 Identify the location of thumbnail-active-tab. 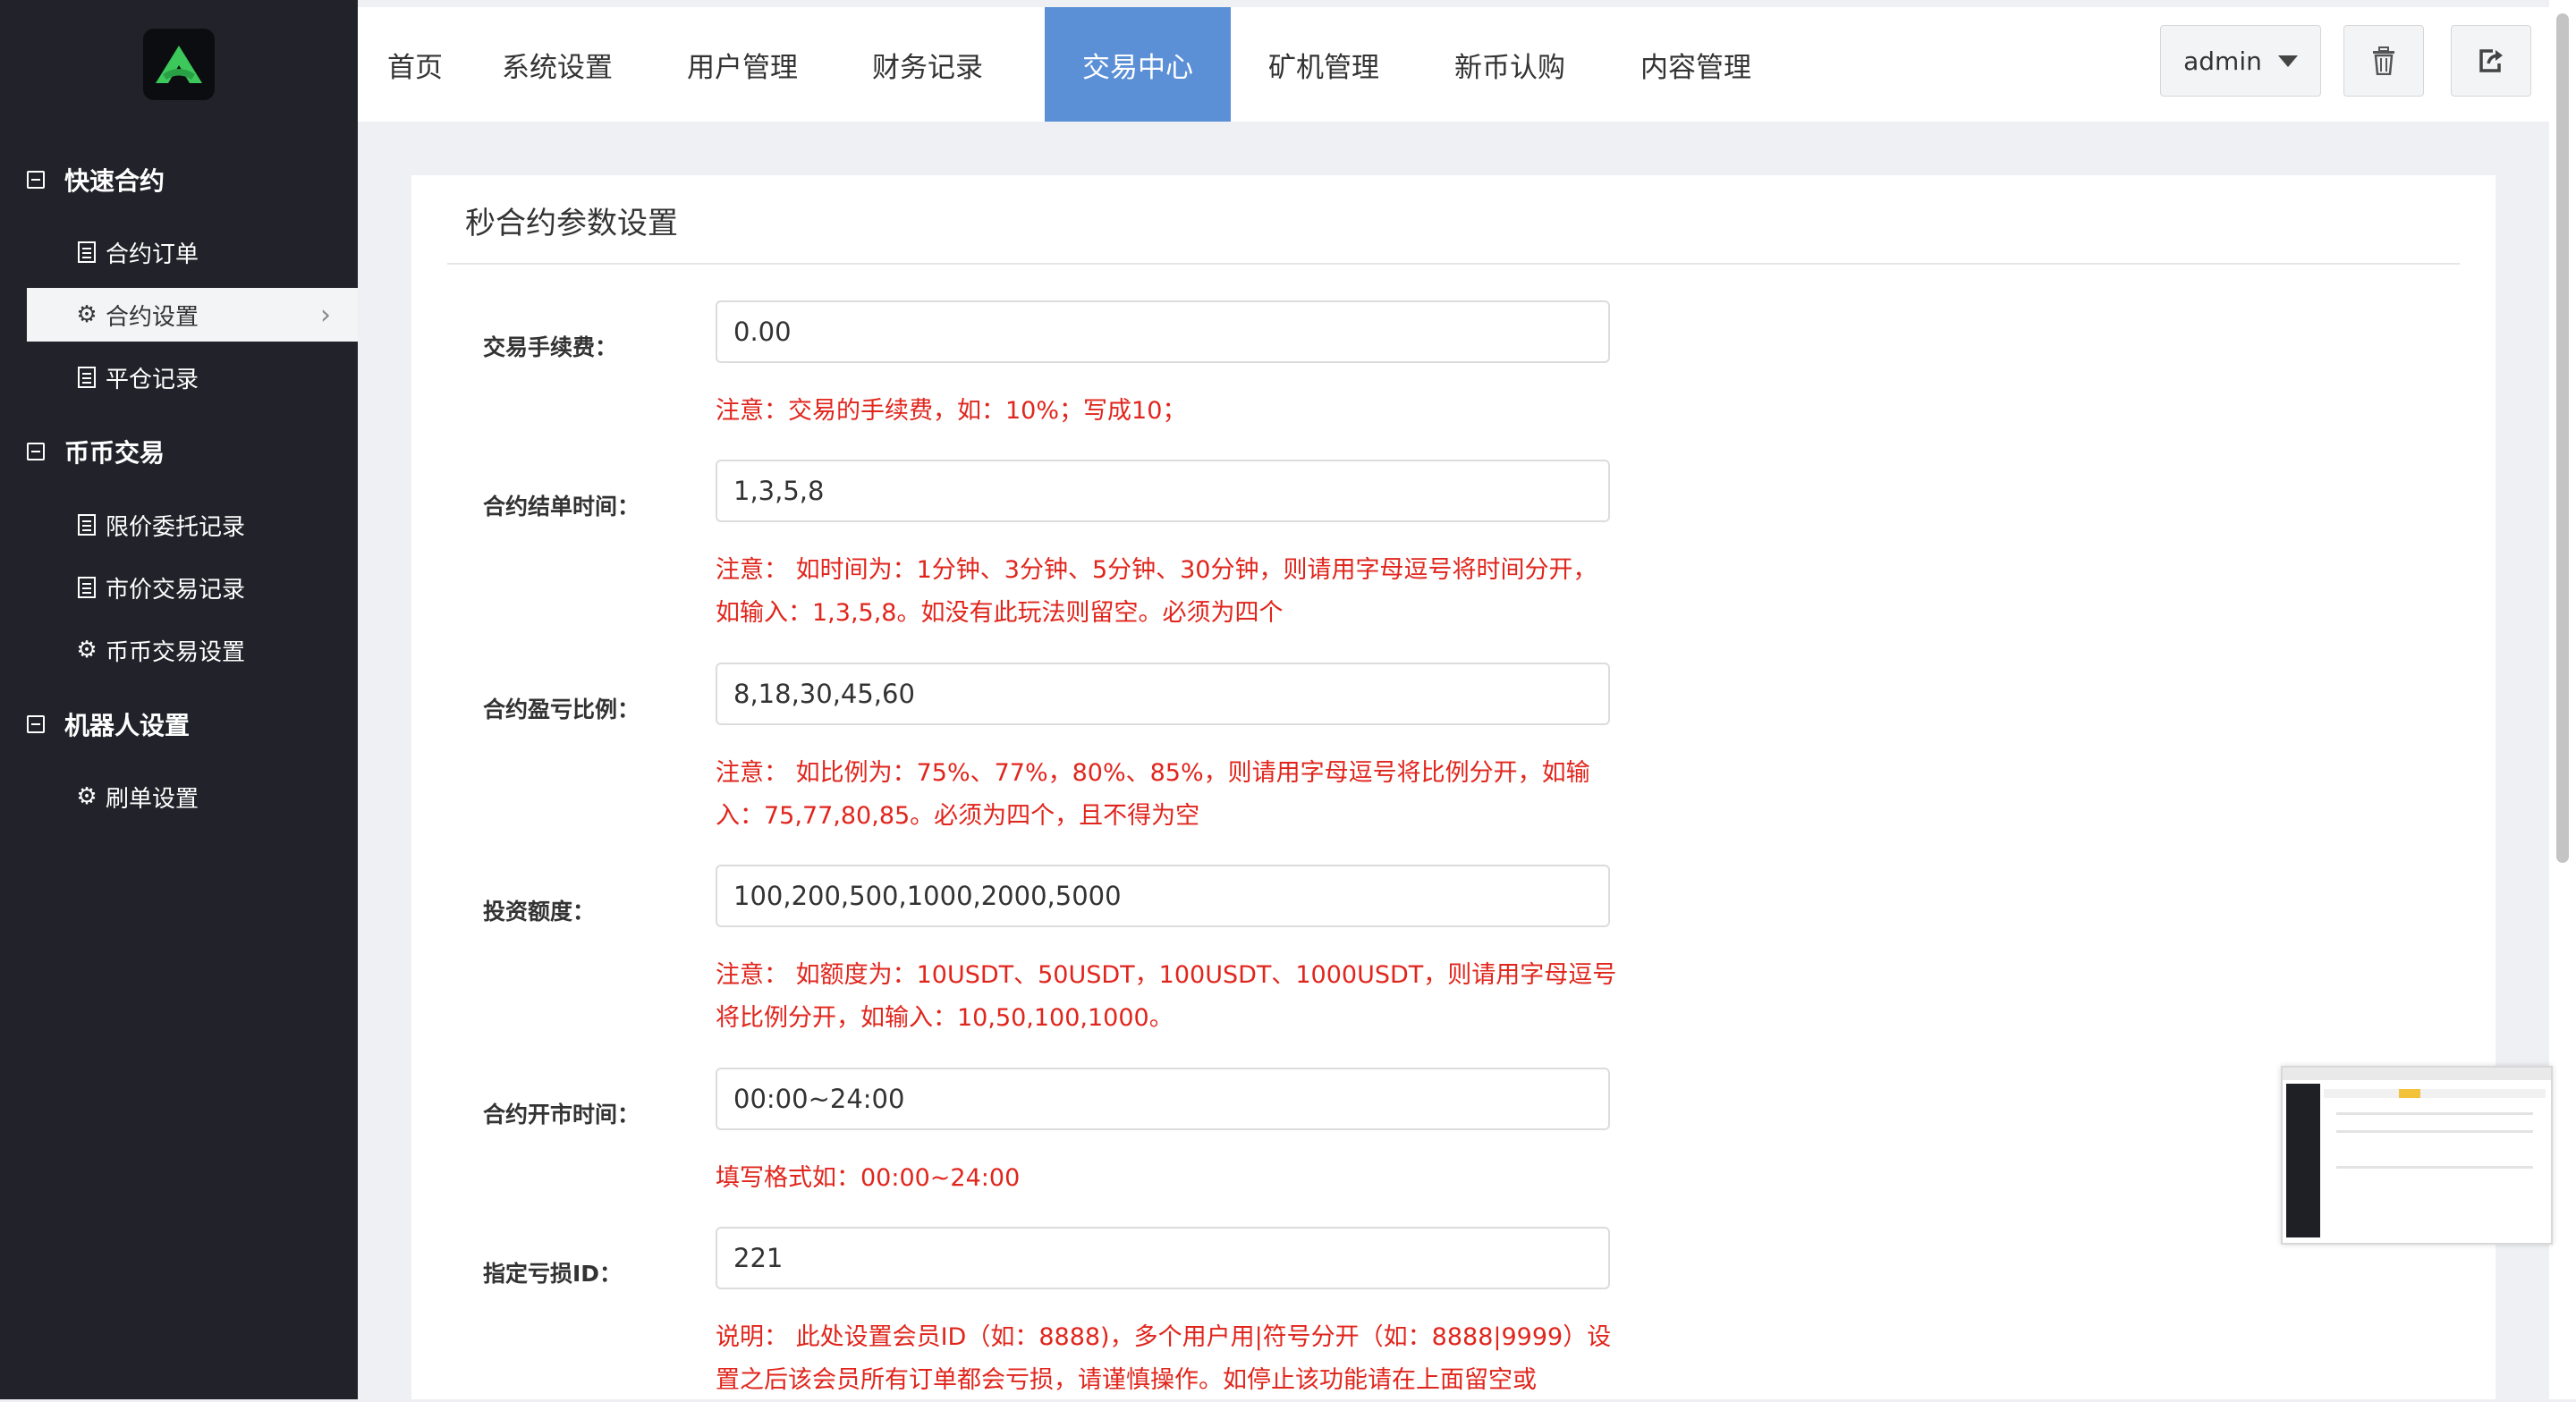
(2409, 1093).